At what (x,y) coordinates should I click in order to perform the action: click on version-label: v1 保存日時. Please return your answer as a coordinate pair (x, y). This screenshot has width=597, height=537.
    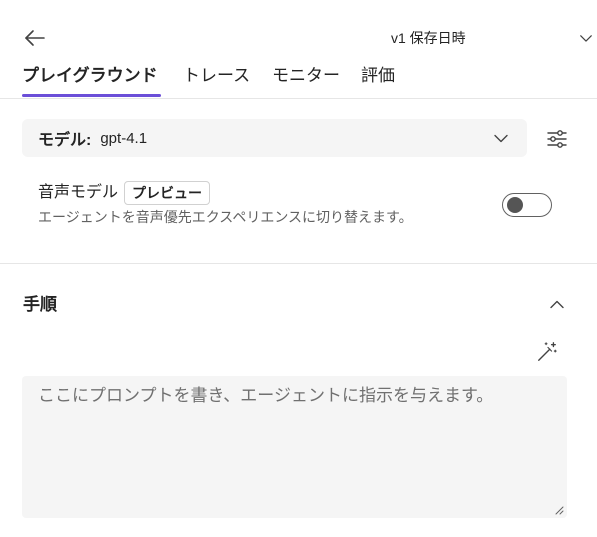
    Looking at the image, I should click on (428, 38).